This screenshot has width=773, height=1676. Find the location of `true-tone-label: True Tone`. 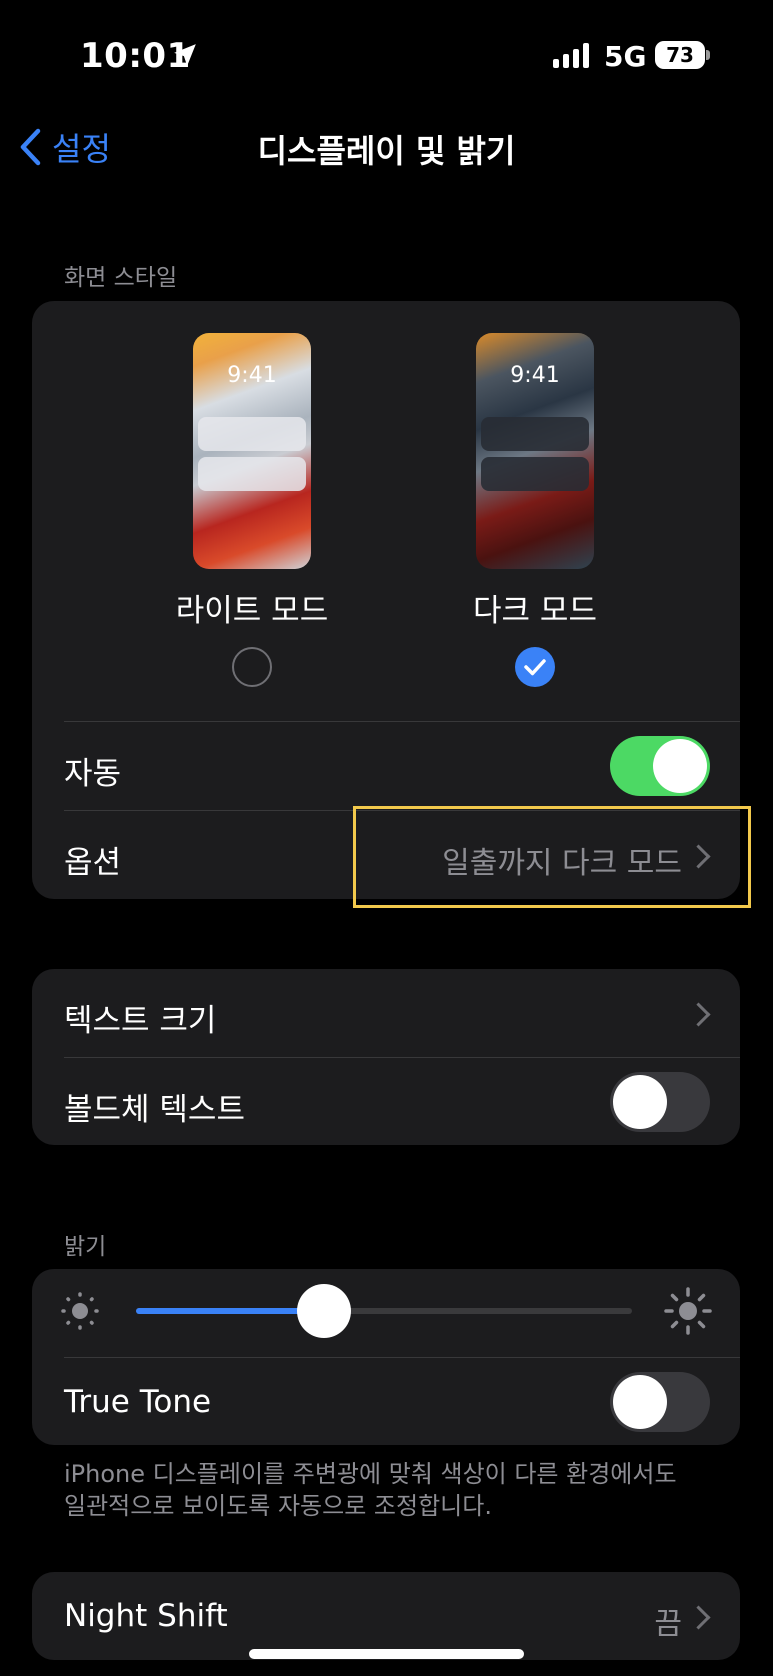

true-tone-label: True Tone is located at coordinates (138, 1402).